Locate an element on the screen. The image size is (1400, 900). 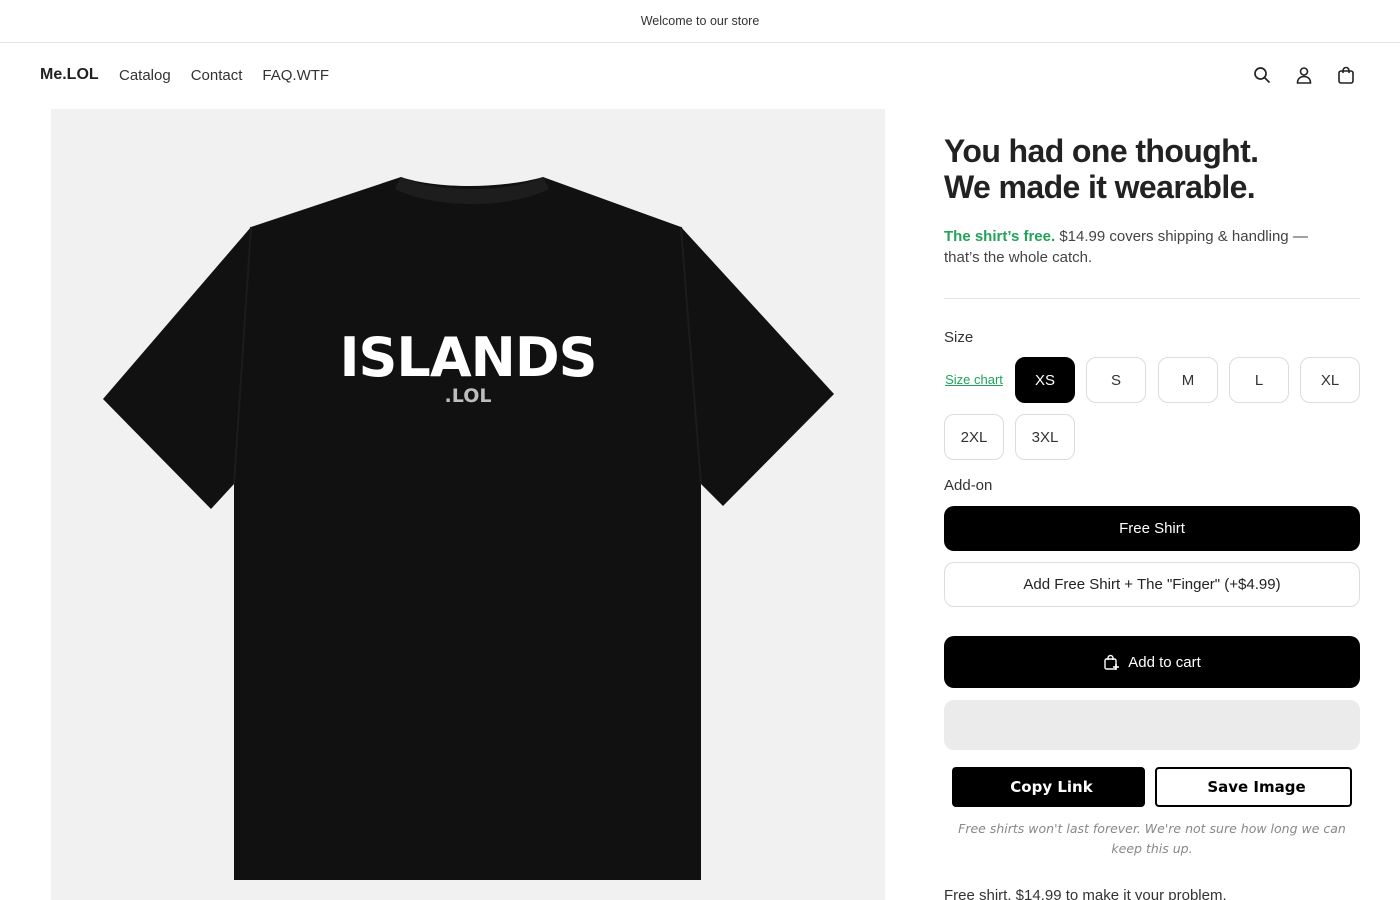
size-option-l: L is located at coordinates (1259, 380).